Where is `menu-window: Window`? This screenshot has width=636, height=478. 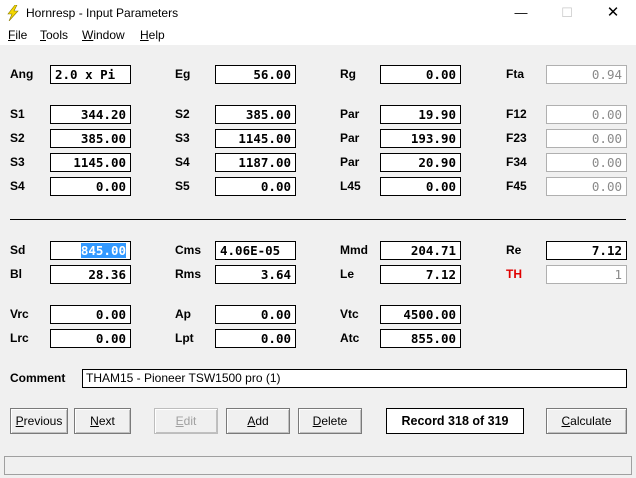
menu-window: Window is located at coordinates (103, 35).